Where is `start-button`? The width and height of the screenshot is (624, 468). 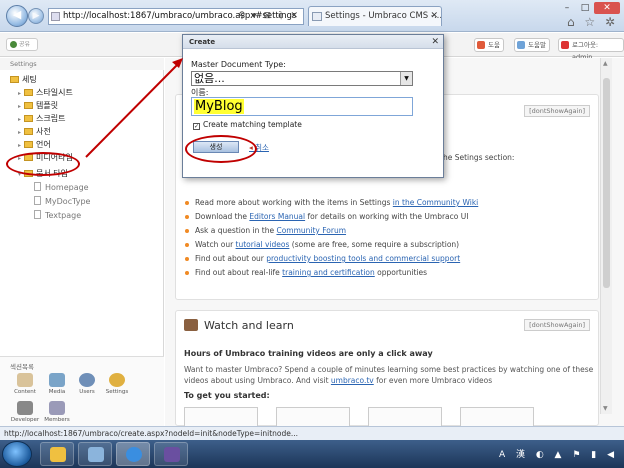
start-button is located at coordinates (17, 454).